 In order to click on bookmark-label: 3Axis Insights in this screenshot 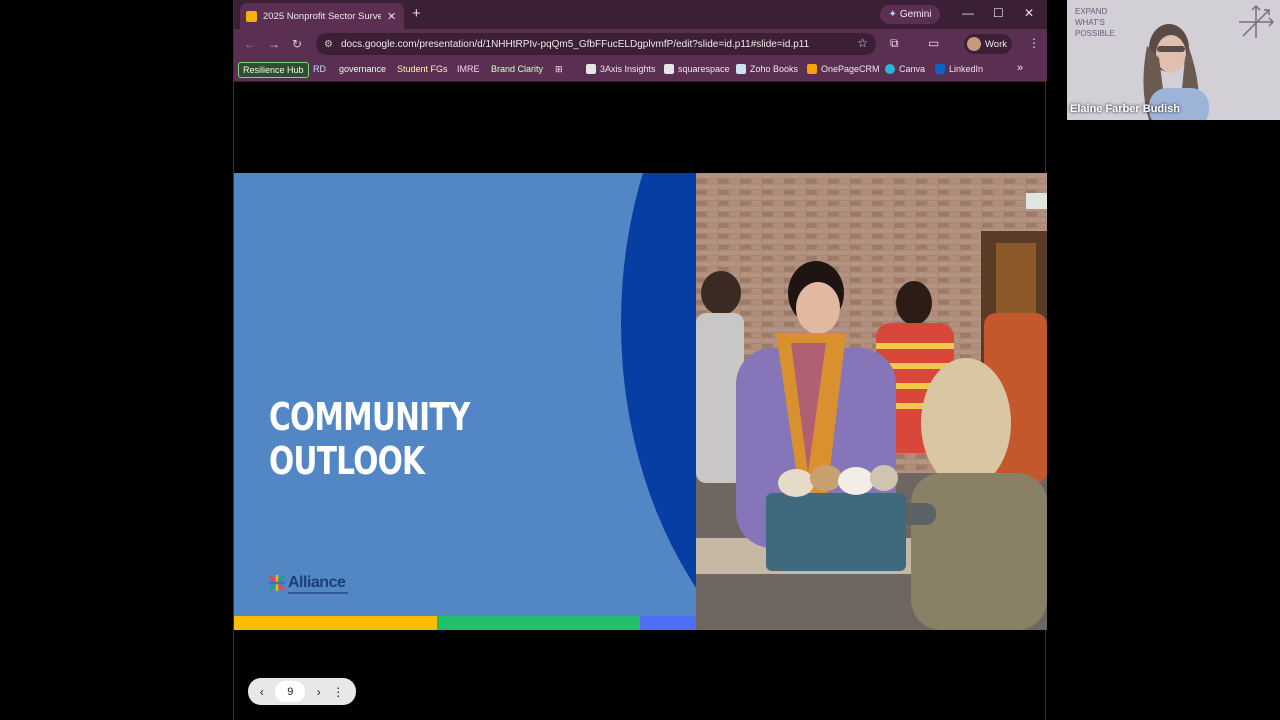, I will do `click(628, 69)`.